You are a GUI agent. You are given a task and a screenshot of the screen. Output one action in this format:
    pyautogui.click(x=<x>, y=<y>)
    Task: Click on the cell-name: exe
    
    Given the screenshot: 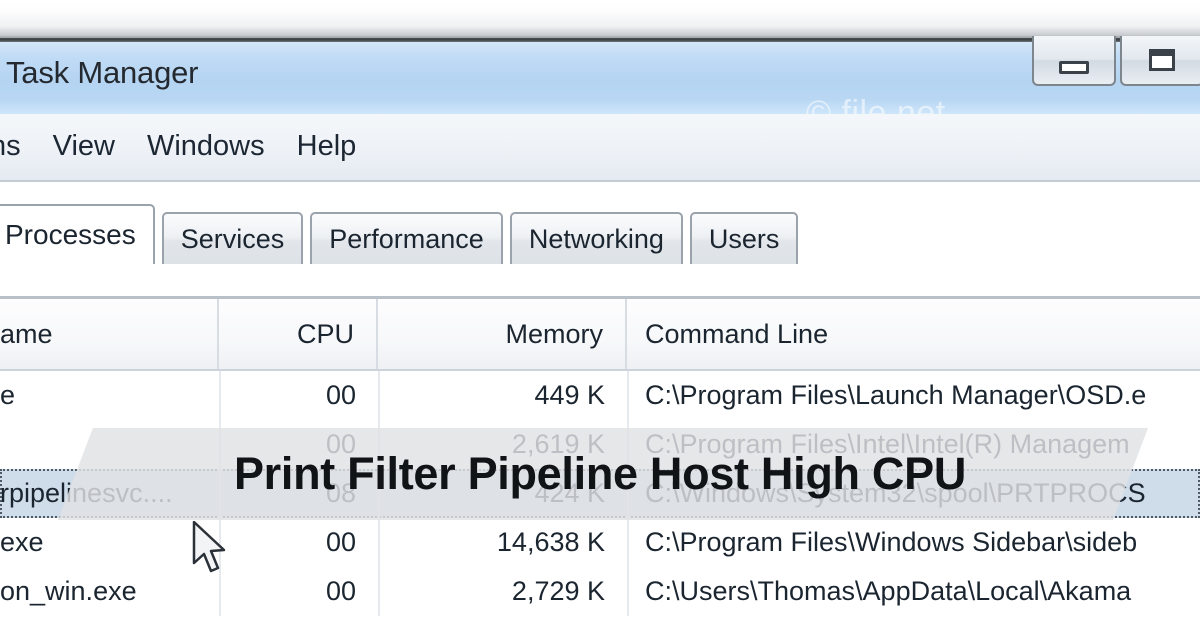 What is the action you would take?
    pyautogui.click(x=22, y=542)
    